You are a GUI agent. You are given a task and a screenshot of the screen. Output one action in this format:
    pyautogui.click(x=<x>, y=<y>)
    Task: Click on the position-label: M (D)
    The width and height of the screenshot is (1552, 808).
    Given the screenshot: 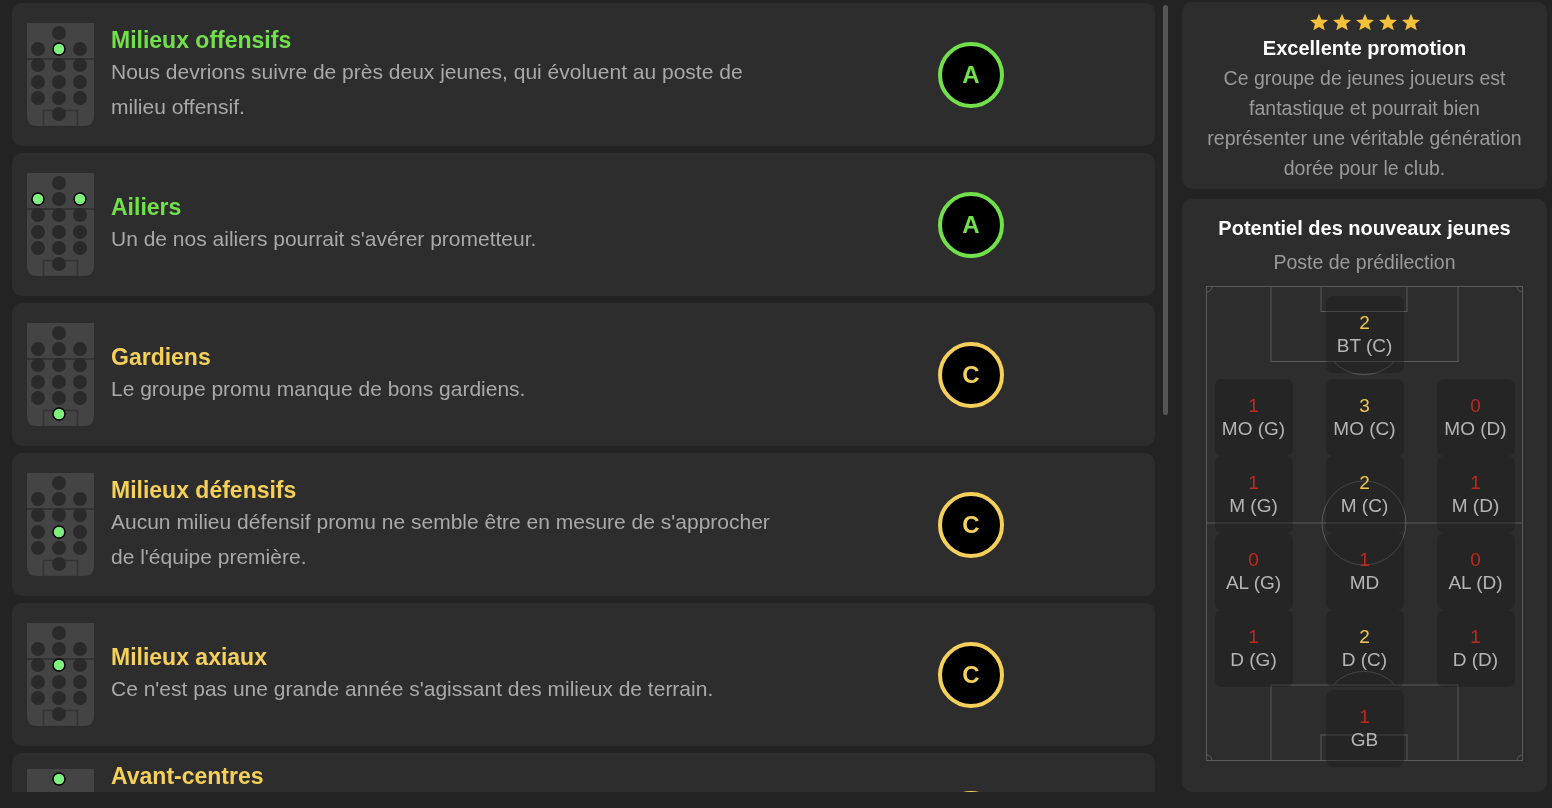 What is the action you would take?
    pyautogui.click(x=1475, y=506)
    